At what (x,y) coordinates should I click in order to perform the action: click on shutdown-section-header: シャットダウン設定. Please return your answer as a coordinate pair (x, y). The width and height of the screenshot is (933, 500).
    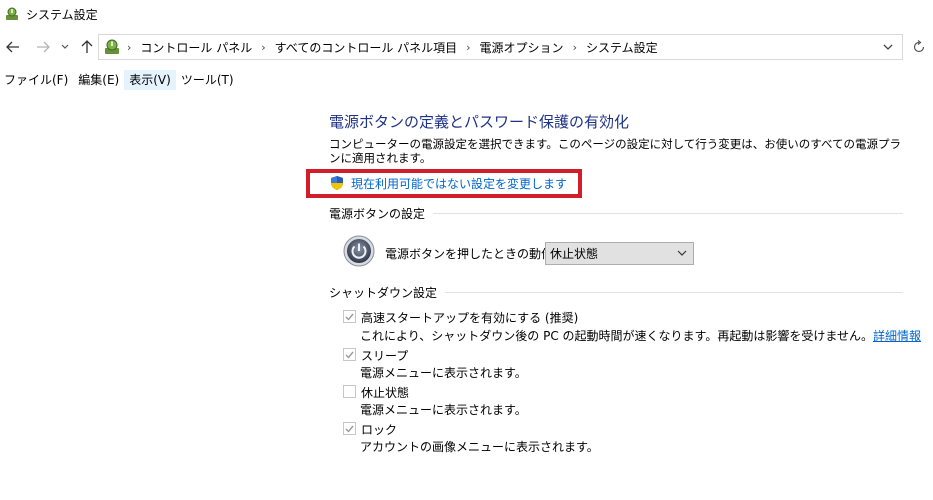
    Looking at the image, I should click on (616, 292).